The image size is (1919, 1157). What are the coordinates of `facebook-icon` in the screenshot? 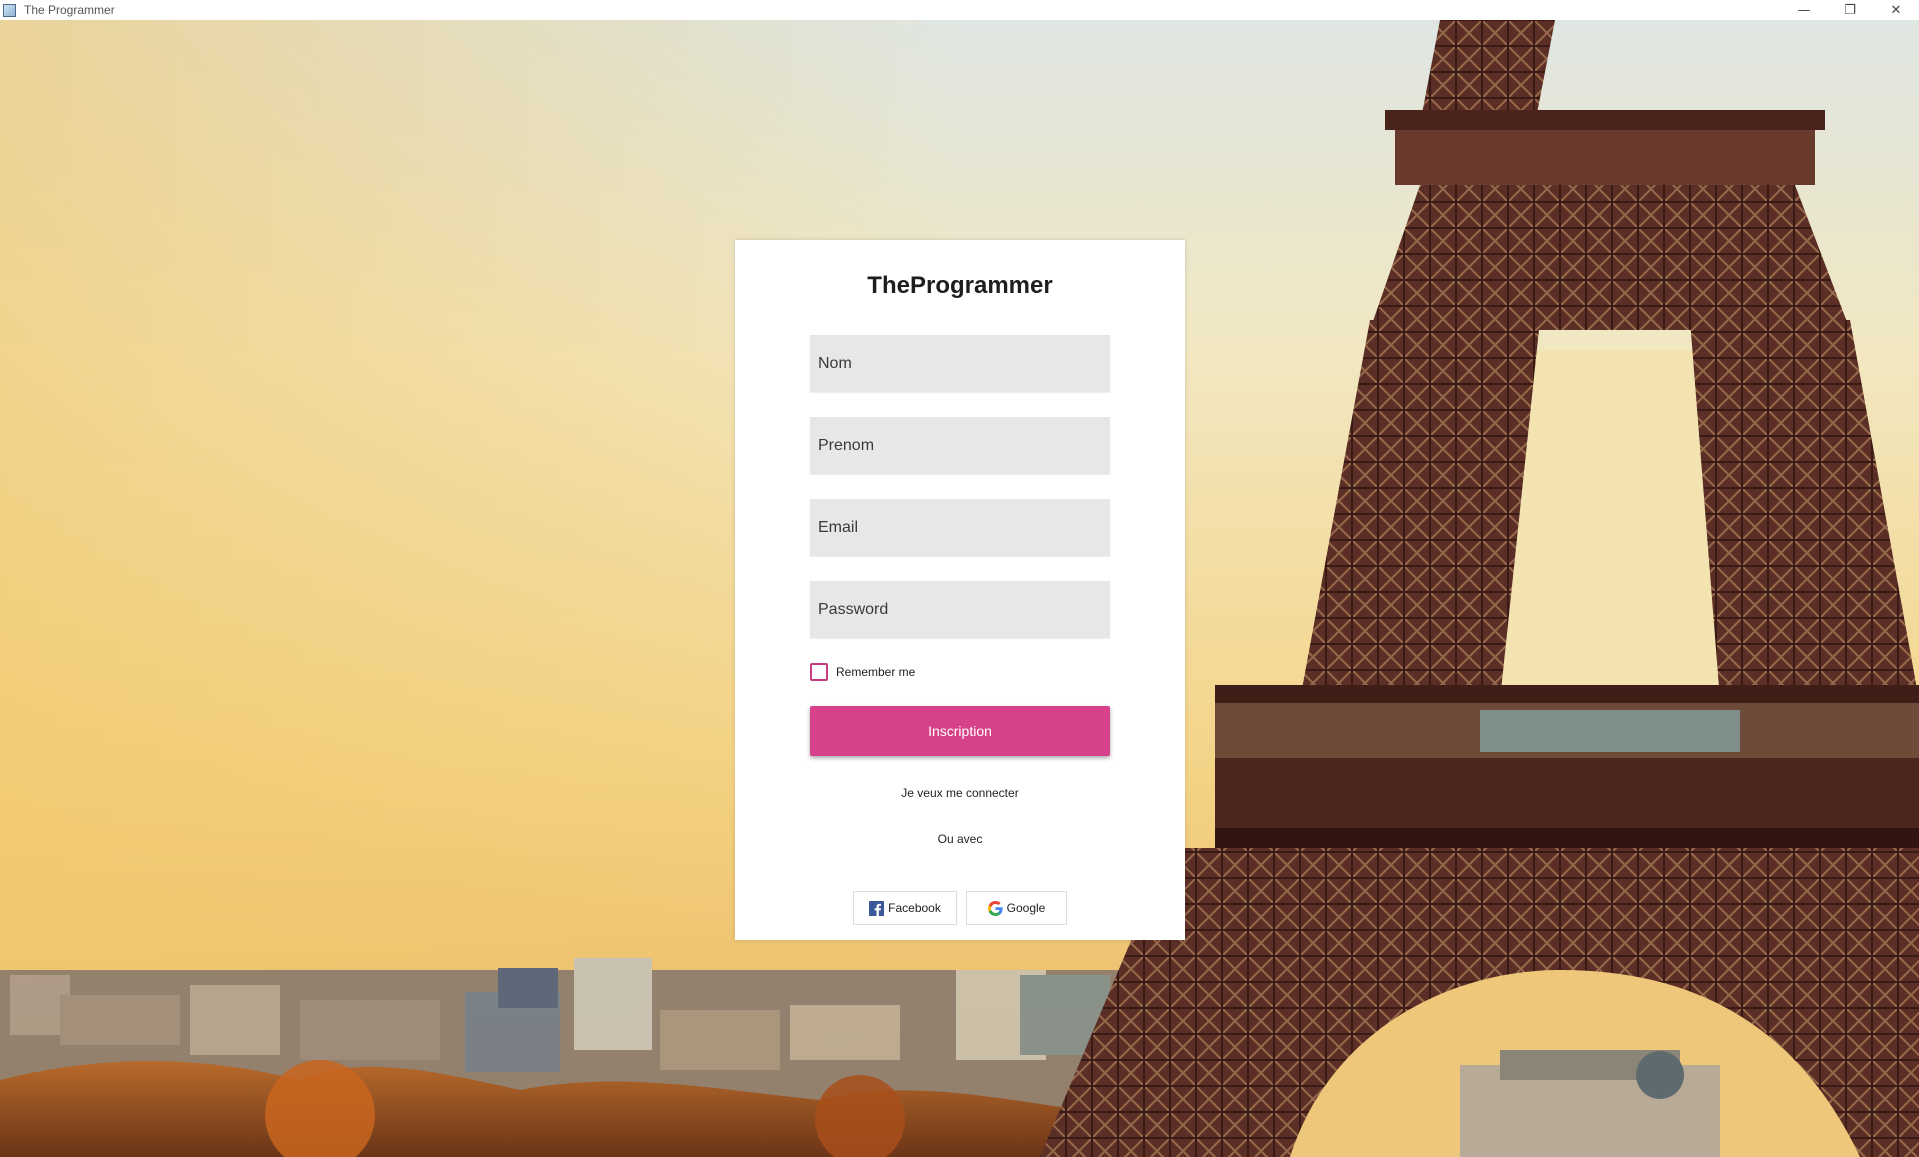 It's located at (877, 908).